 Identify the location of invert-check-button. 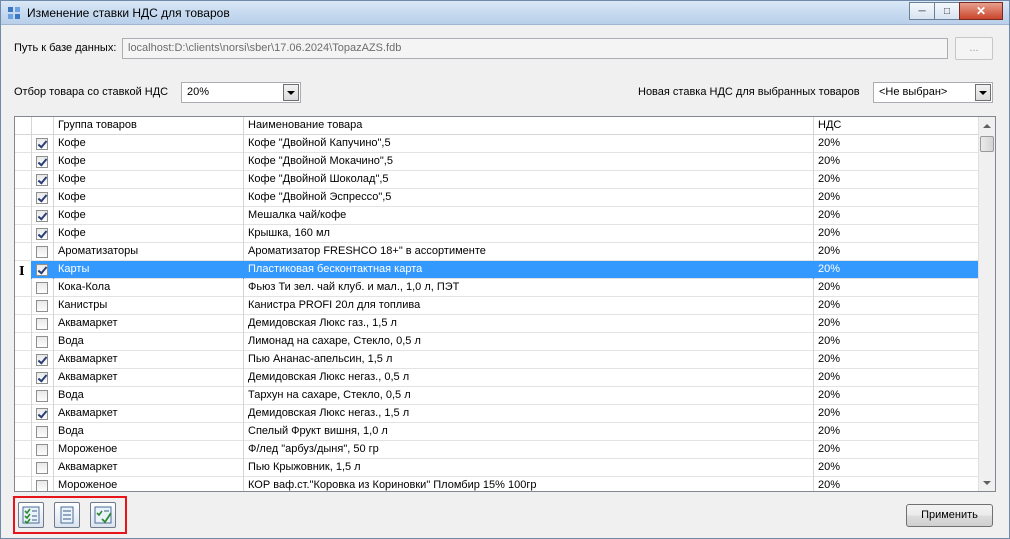
(103, 515).